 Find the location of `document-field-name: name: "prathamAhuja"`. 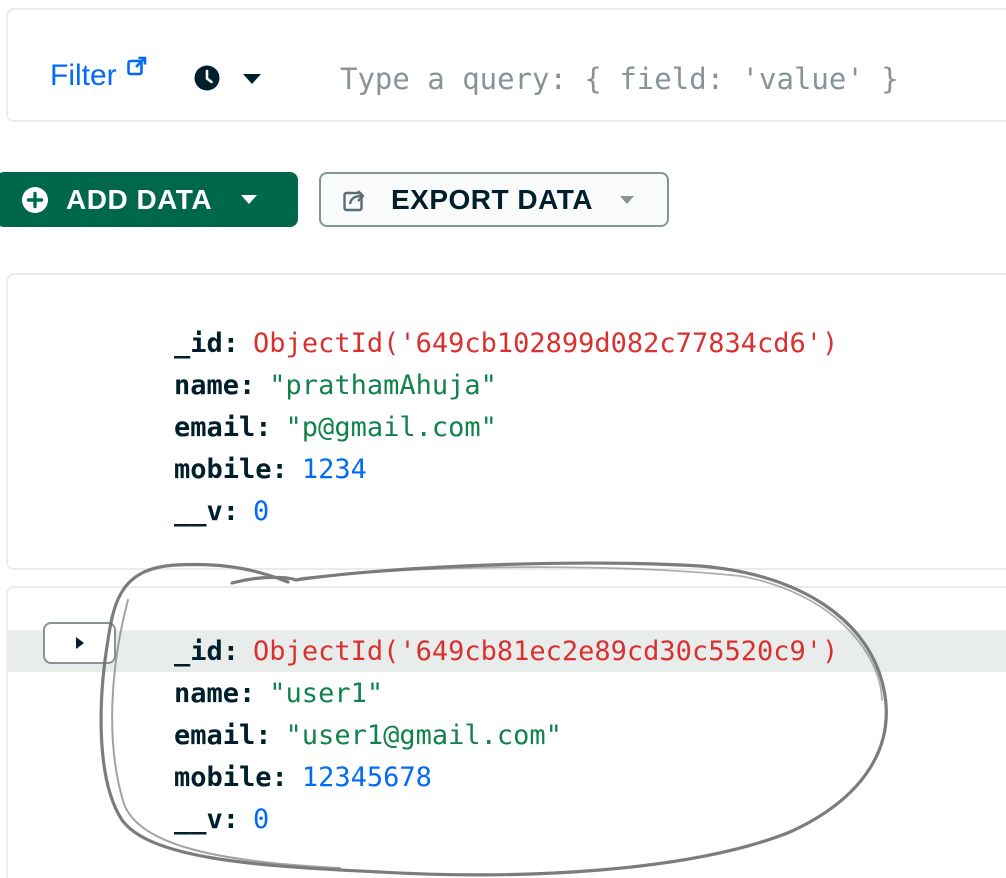

document-field-name: name: "prathamAhuja" is located at coordinates (507, 385).